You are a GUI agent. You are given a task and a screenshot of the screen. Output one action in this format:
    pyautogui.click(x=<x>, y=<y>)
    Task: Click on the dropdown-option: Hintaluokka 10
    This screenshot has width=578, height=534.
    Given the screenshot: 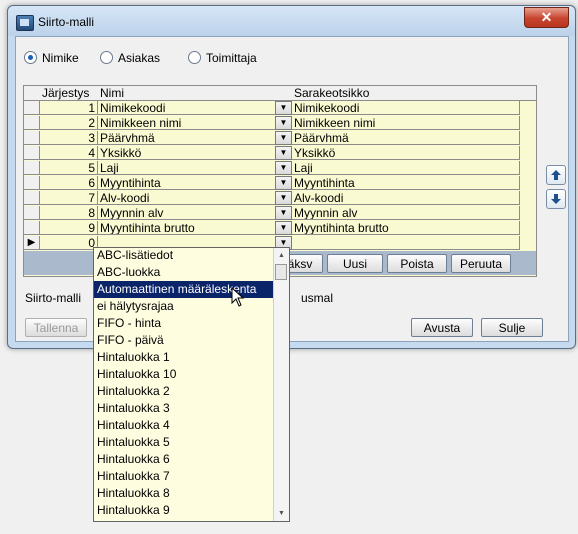 What is the action you would take?
    pyautogui.click(x=184, y=374)
    